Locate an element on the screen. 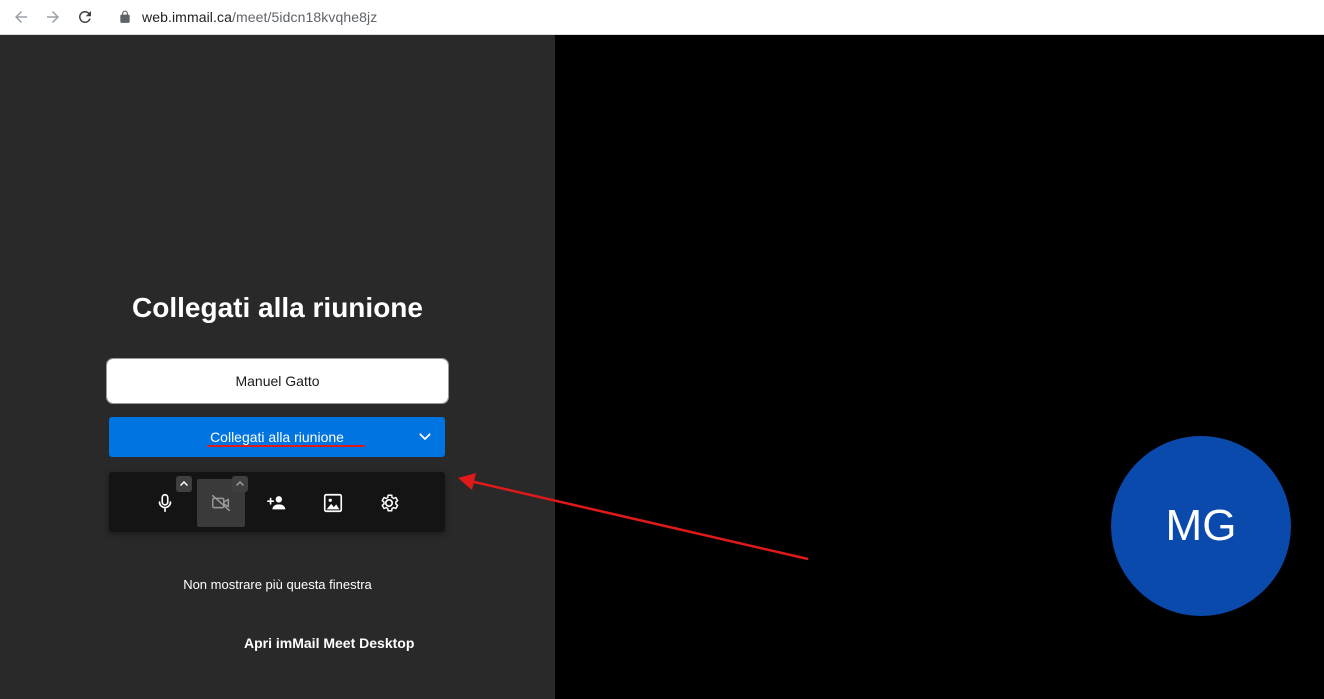 The image size is (1324, 699). audio-options-caret is located at coordinates (184, 484).